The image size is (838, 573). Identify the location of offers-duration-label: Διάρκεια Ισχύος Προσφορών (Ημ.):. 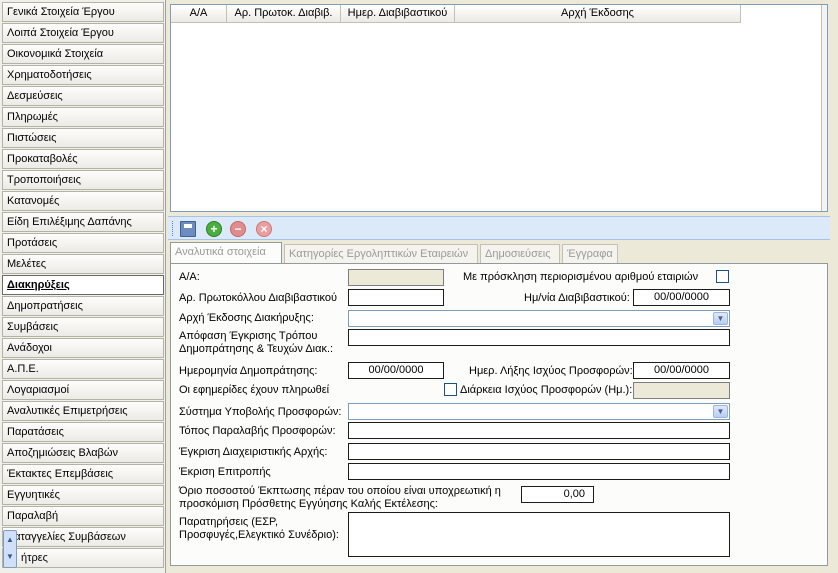
(546, 390).